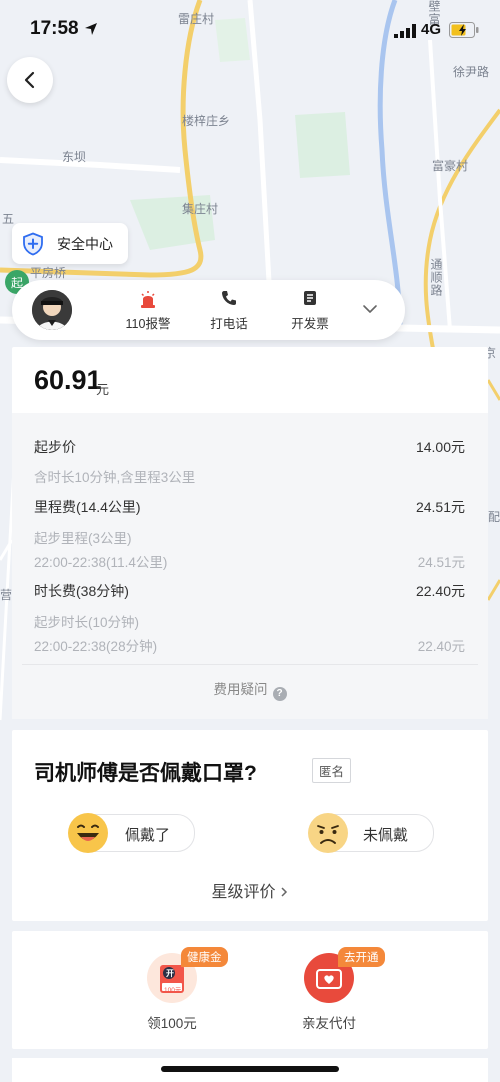 The width and height of the screenshot is (500, 1082). I want to click on map-label: 集庄村, so click(200, 209).